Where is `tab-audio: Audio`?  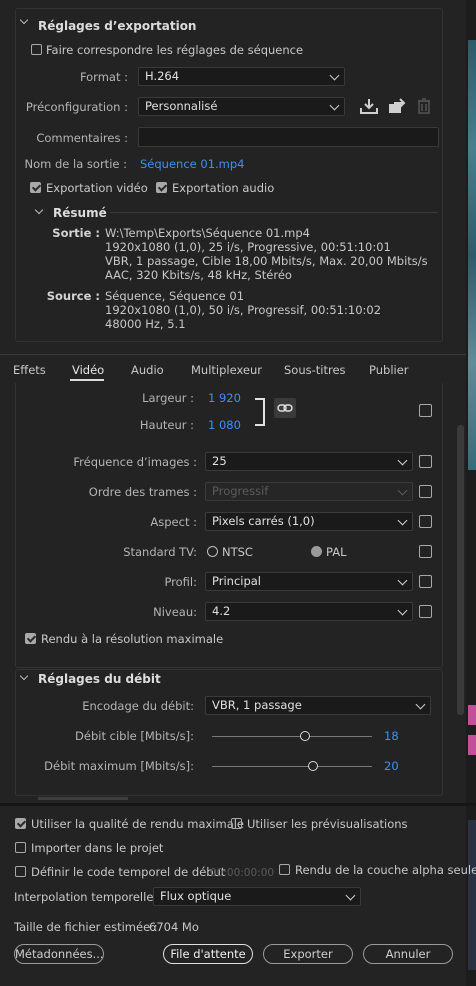
tab-audio: Audio is located at coordinates (147, 370).